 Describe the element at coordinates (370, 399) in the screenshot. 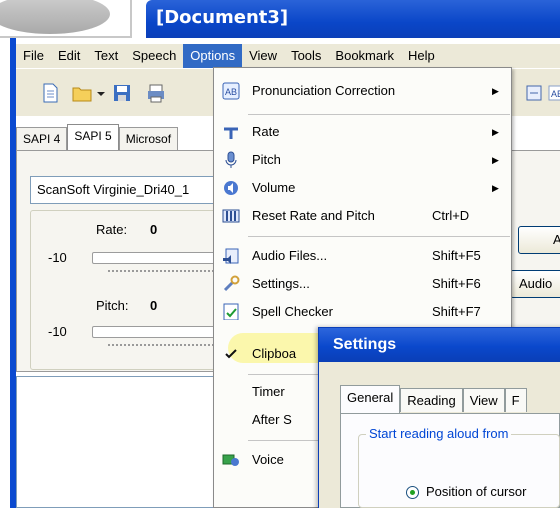

I see `tab-general: General` at that location.